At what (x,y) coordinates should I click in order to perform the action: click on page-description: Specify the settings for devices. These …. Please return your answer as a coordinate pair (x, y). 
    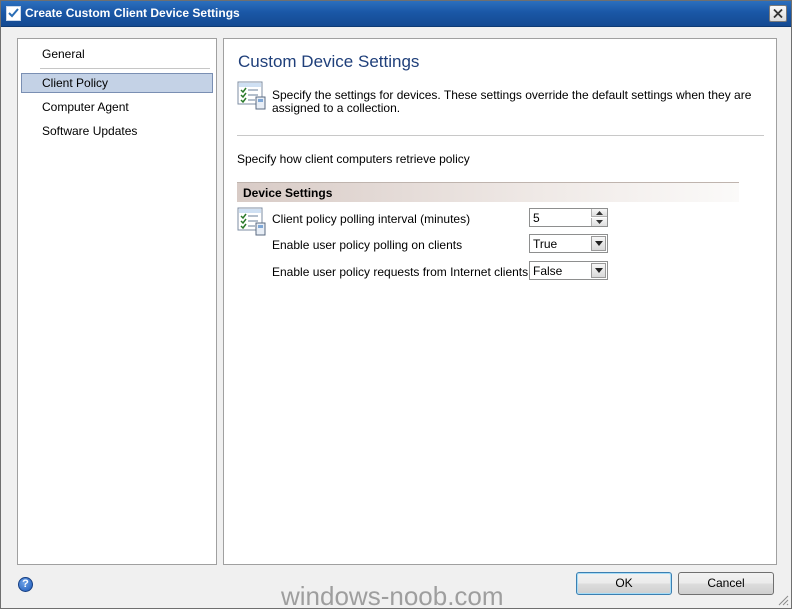
    Looking at the image, I should click on (512, 101).